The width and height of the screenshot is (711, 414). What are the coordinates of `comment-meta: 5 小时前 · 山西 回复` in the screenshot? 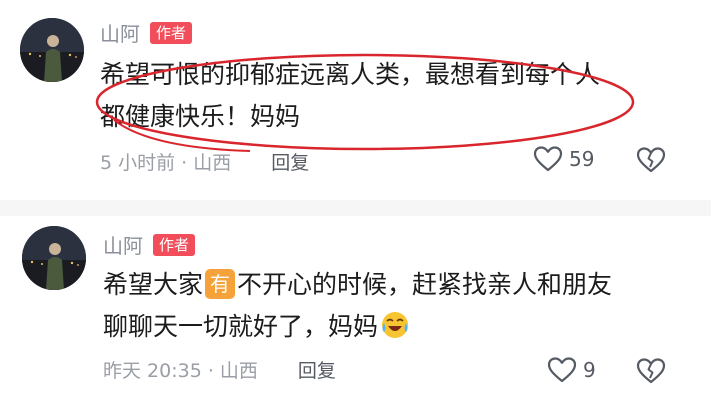 It's located at (204, 161).